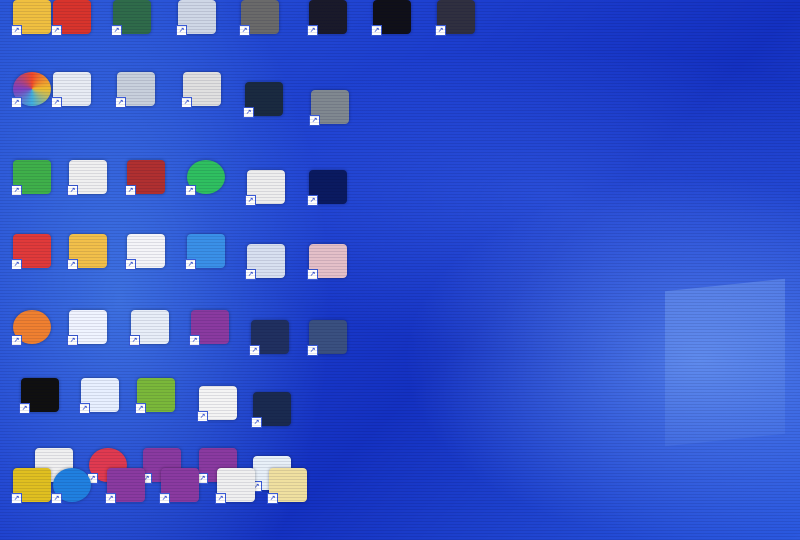  Describe the element at coordinates (269, 338) in the screenshot. I see `doc-icon-10: ↗` at that location.